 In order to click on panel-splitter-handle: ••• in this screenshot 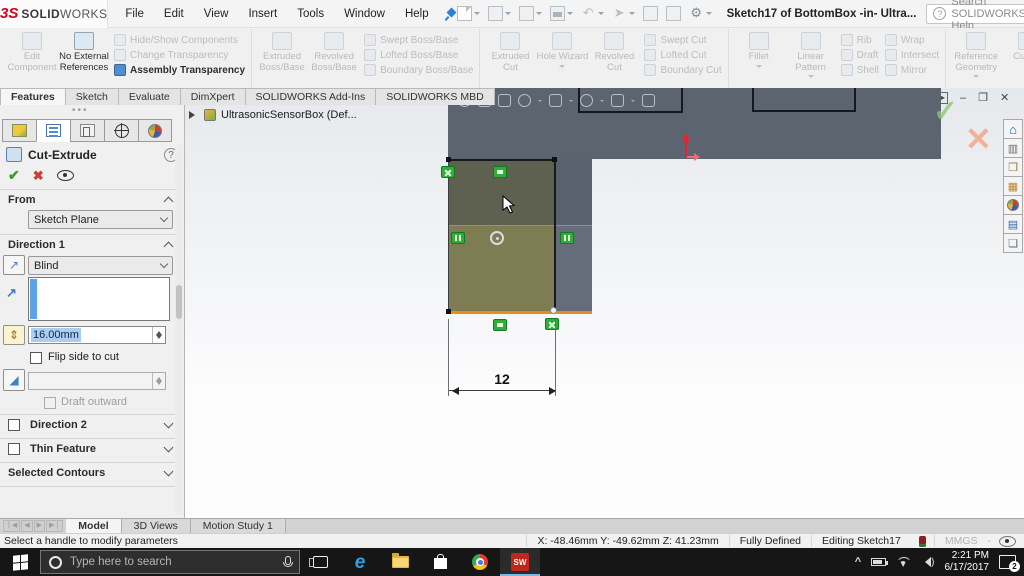, I will do `click(80, 110)`.